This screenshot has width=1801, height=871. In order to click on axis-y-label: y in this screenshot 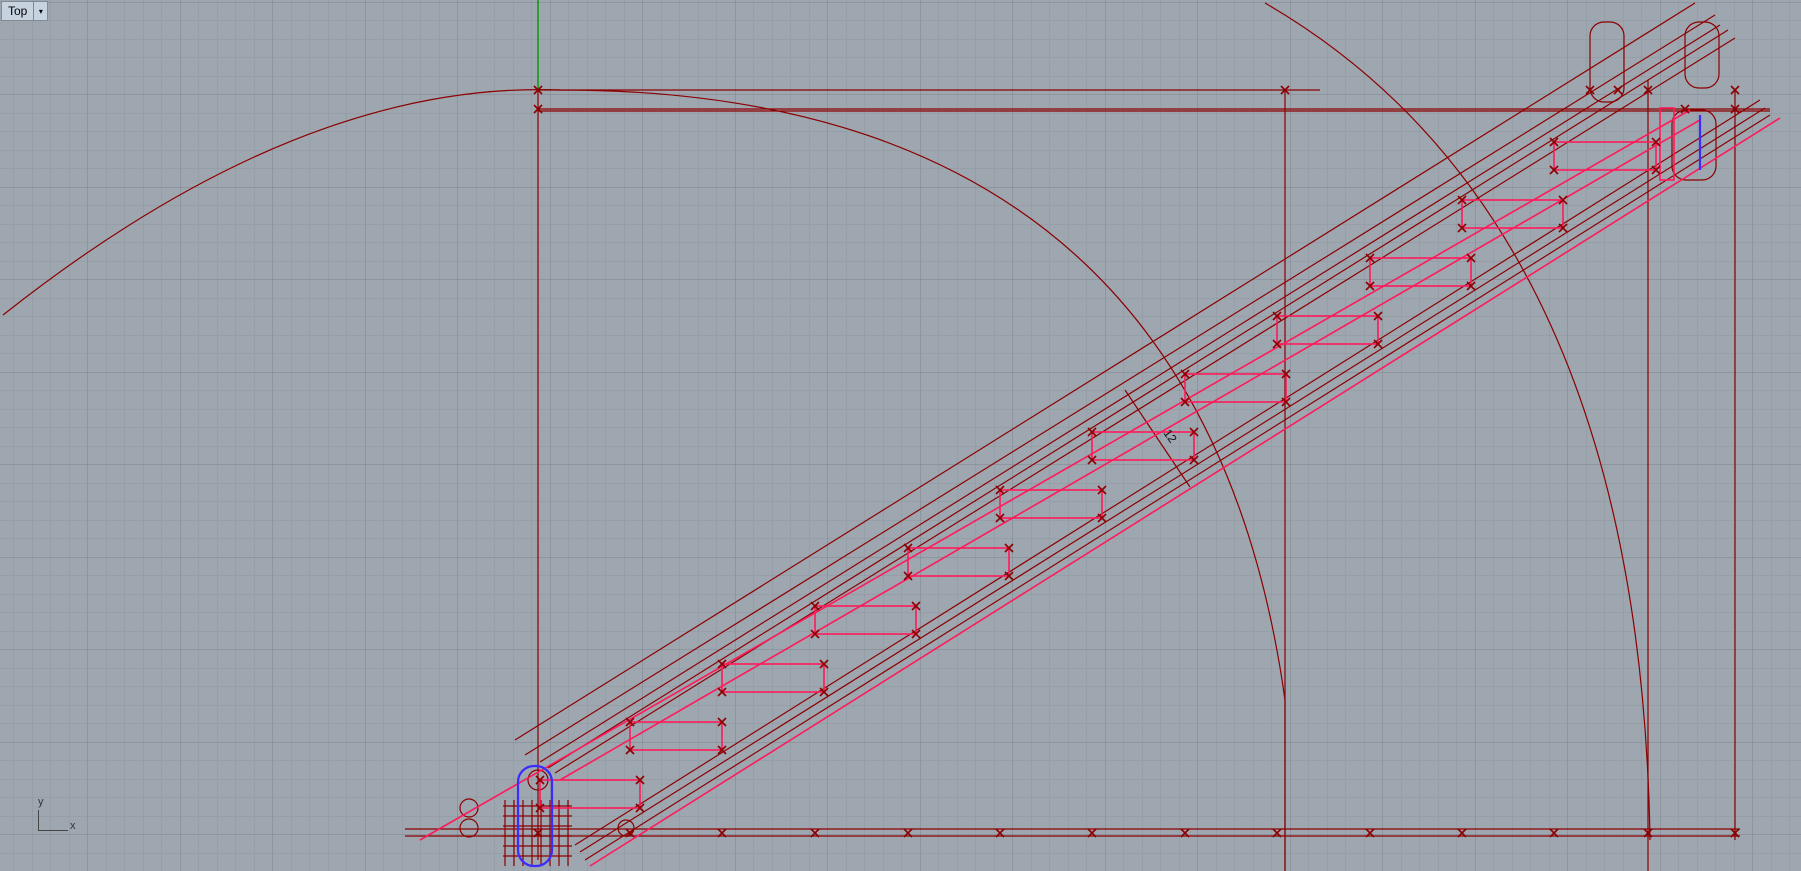, I will do `click(41, 802)`.